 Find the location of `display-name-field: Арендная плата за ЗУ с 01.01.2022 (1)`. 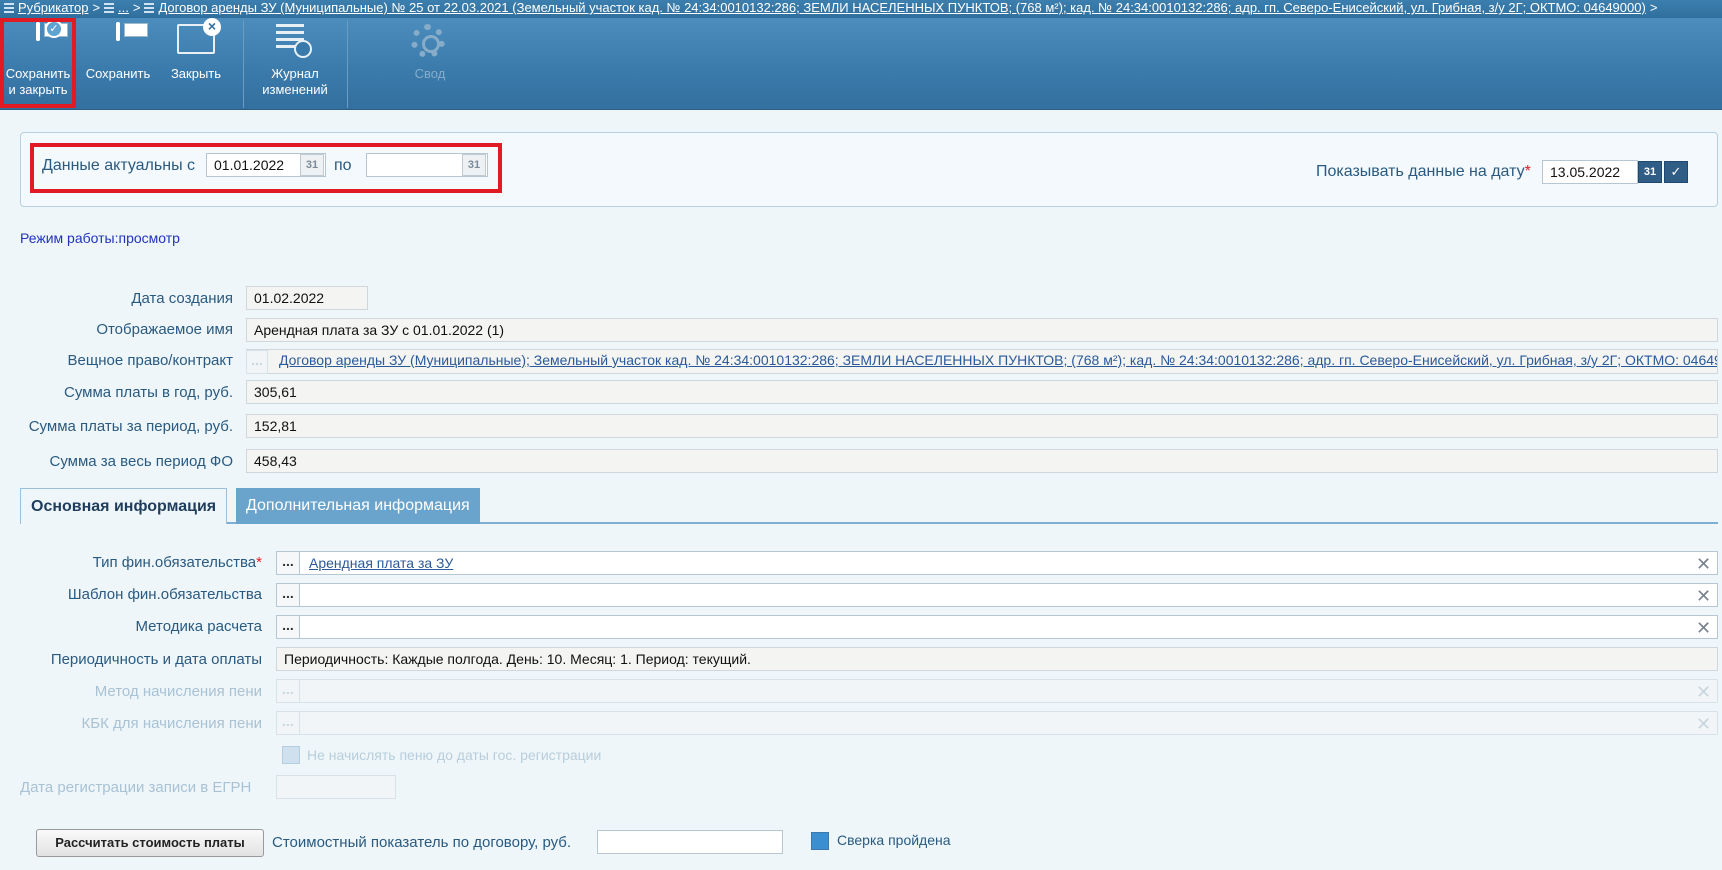

display-name-field: Арендная плата за ЗУ с 01.01.2022 (1) is located at coordinates (982, 330).